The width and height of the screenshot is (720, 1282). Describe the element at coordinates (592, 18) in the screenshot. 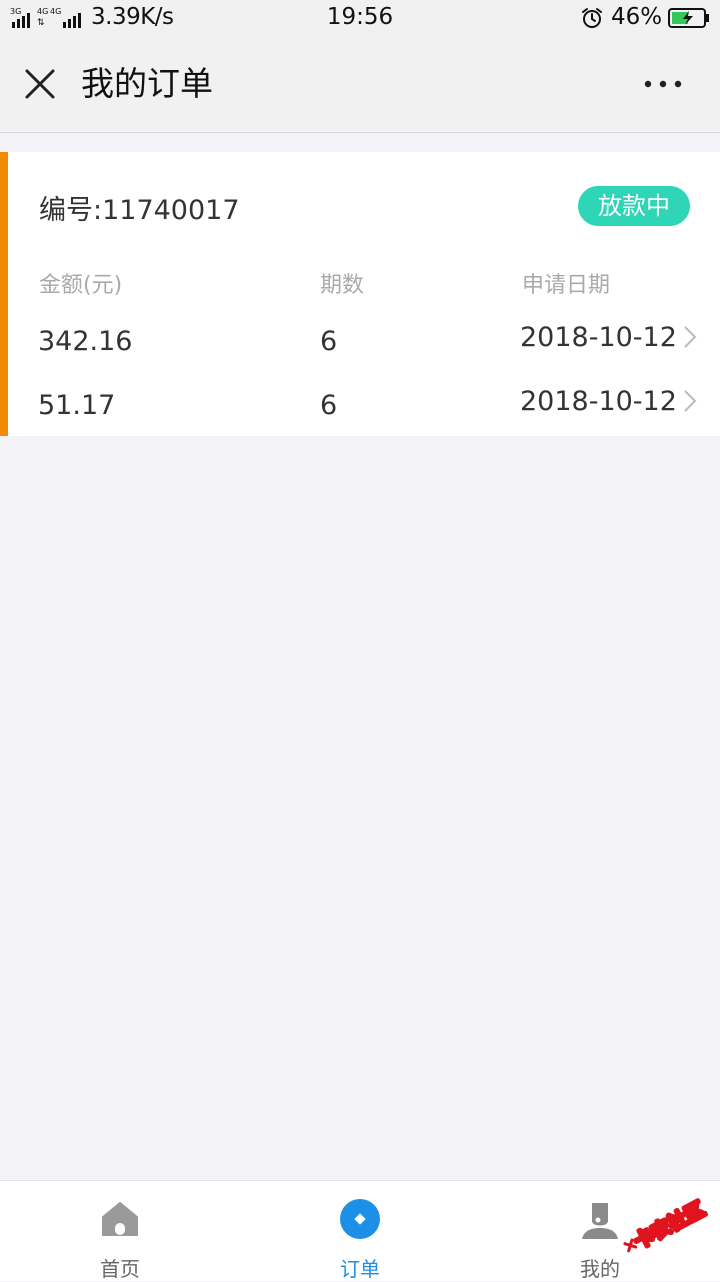

I see `alarm-icon` at that location.